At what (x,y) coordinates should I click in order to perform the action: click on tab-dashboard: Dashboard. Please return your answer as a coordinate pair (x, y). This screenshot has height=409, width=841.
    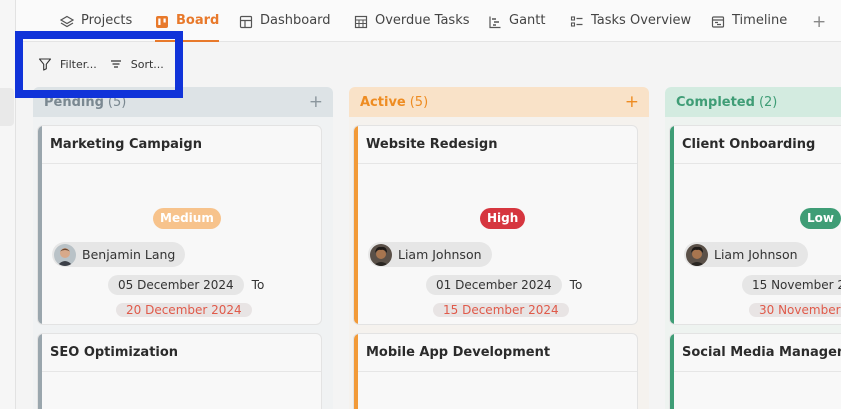
    Looking at the image, I should click on (285, 27).